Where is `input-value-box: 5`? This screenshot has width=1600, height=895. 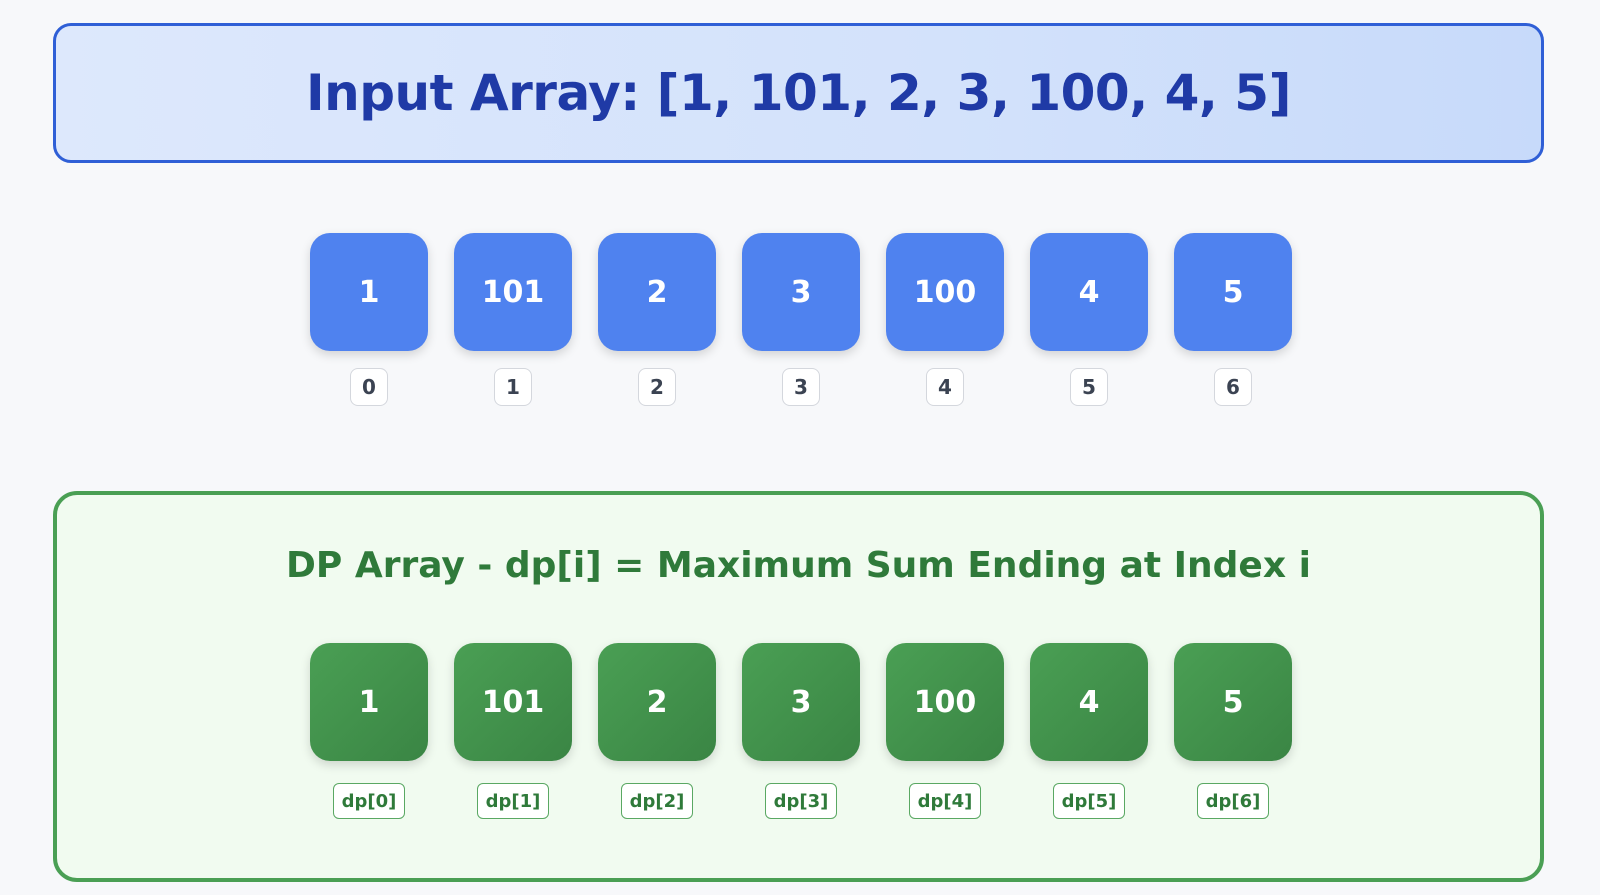 input-value-box: 5 is located at coordinates (1233, 292).